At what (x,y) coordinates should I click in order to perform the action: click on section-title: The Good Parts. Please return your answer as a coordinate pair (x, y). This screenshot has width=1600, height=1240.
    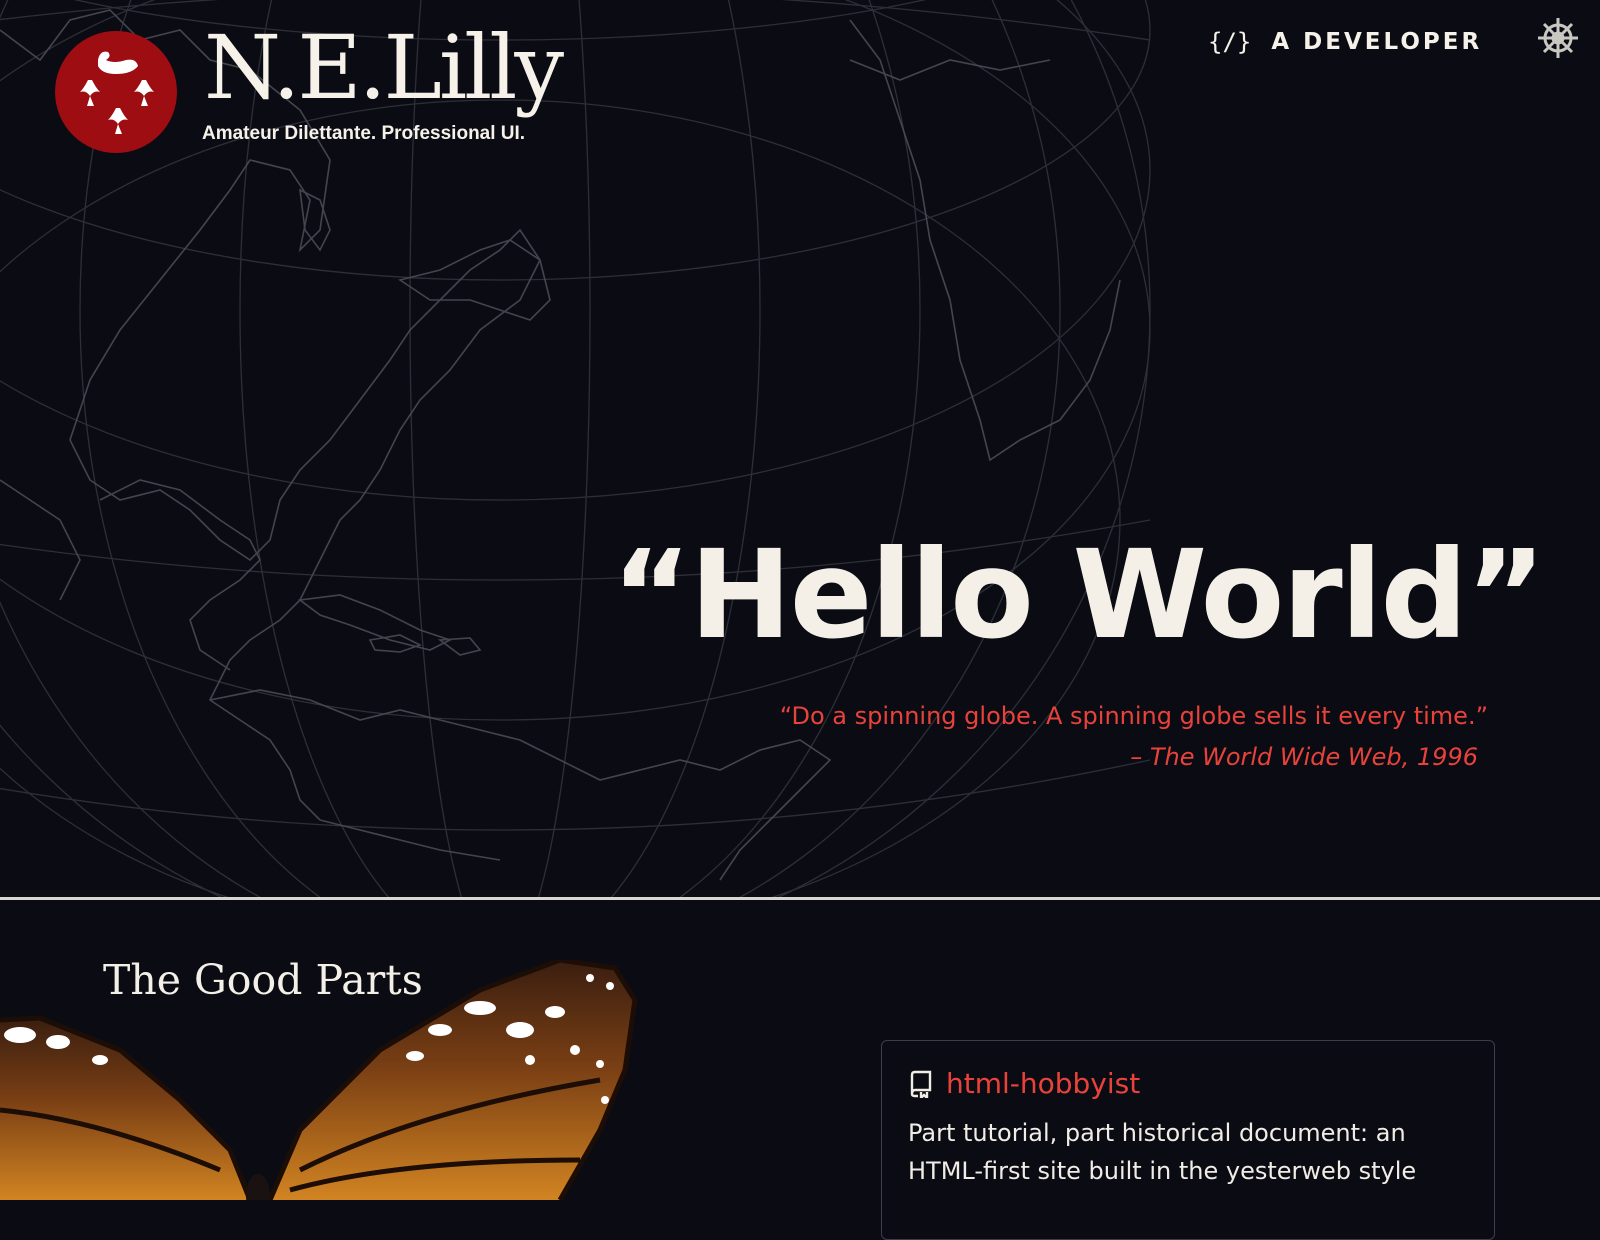
    Looking at the image, I should click on (263, 980).